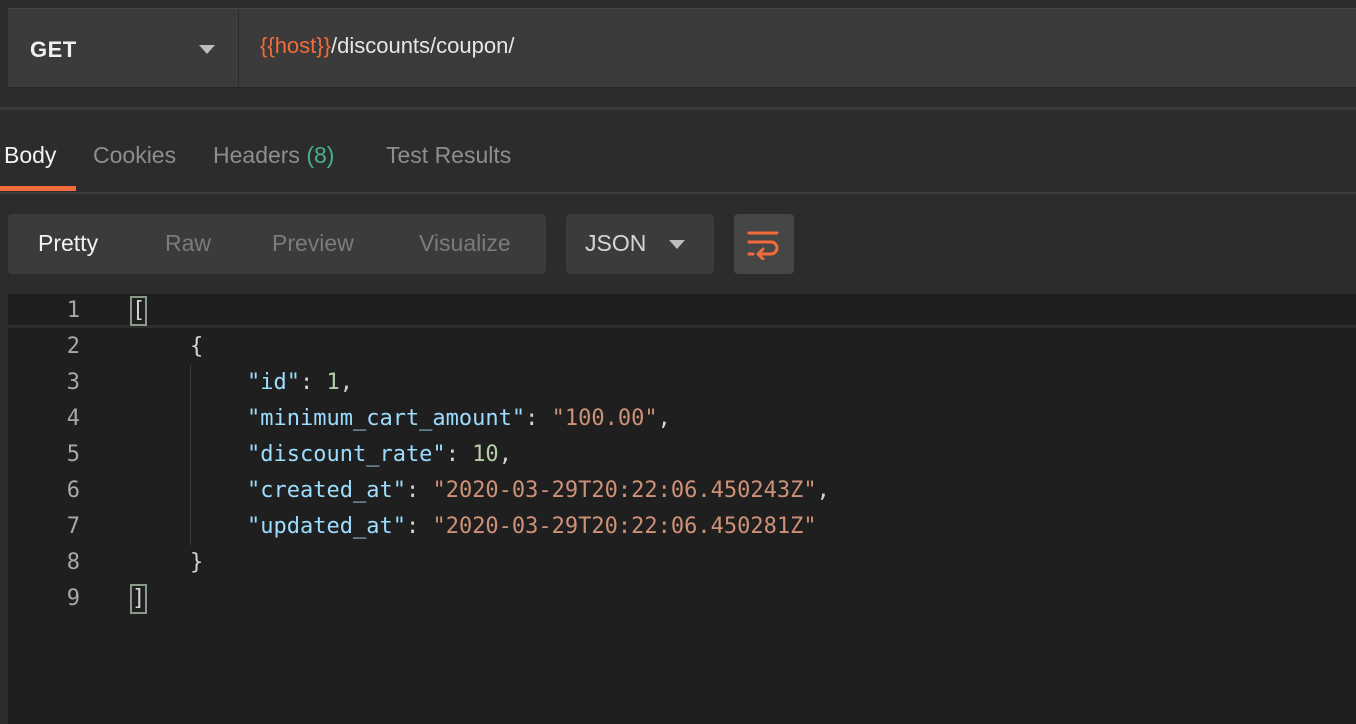  Describe the element at coordinates (38, 188) in the screenshot. I see `active-tab-indicator` at that location.